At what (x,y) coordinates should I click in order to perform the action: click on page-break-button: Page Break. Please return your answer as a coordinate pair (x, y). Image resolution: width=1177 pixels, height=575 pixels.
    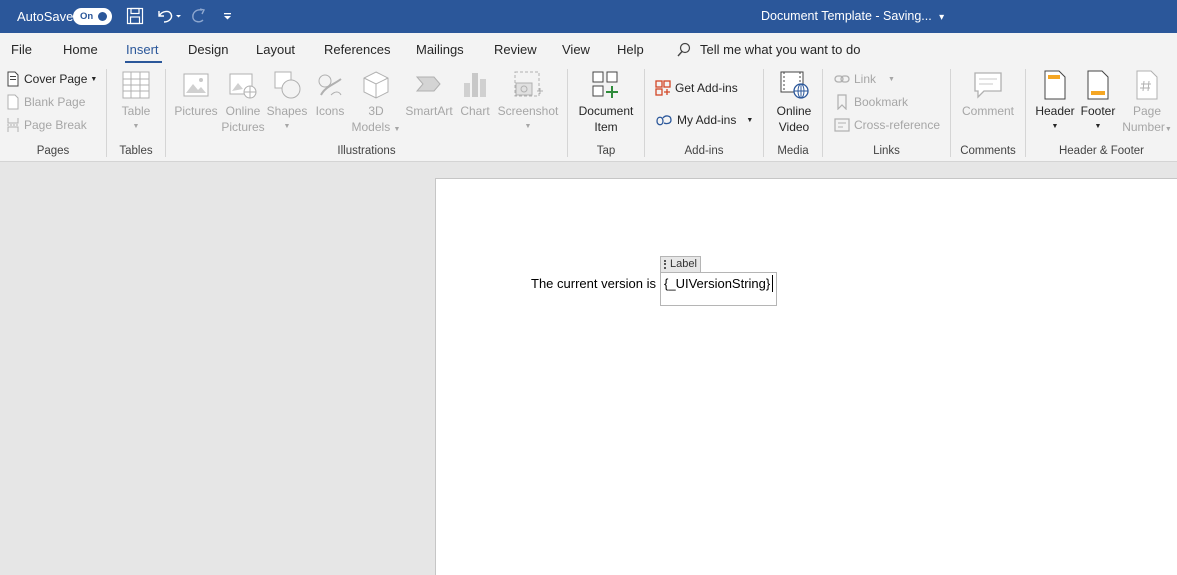
    Looking at the image, I should click on (46, 125).